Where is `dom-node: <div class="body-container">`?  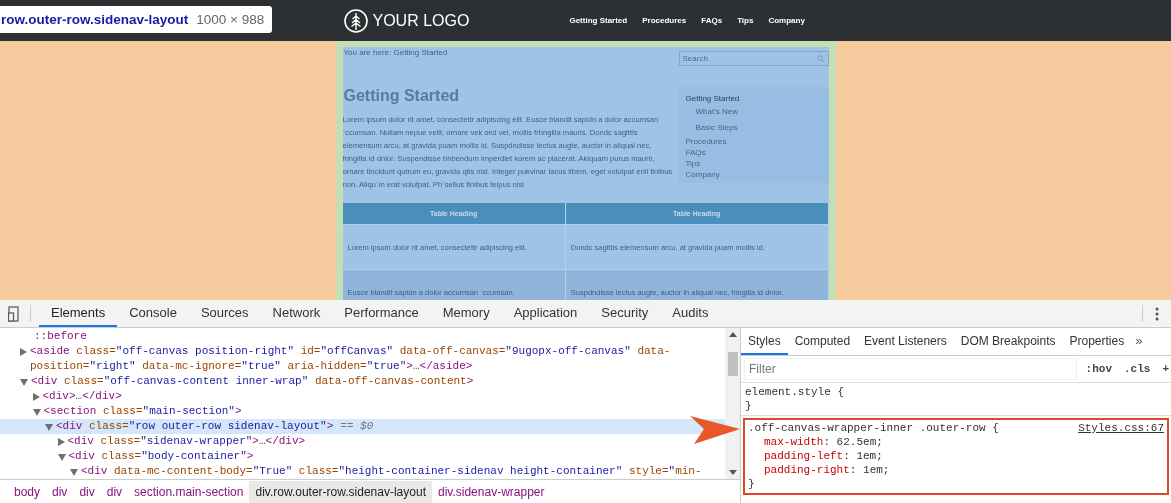
dom-node: <div class="body-container"> is located at coordinates (362, 456).